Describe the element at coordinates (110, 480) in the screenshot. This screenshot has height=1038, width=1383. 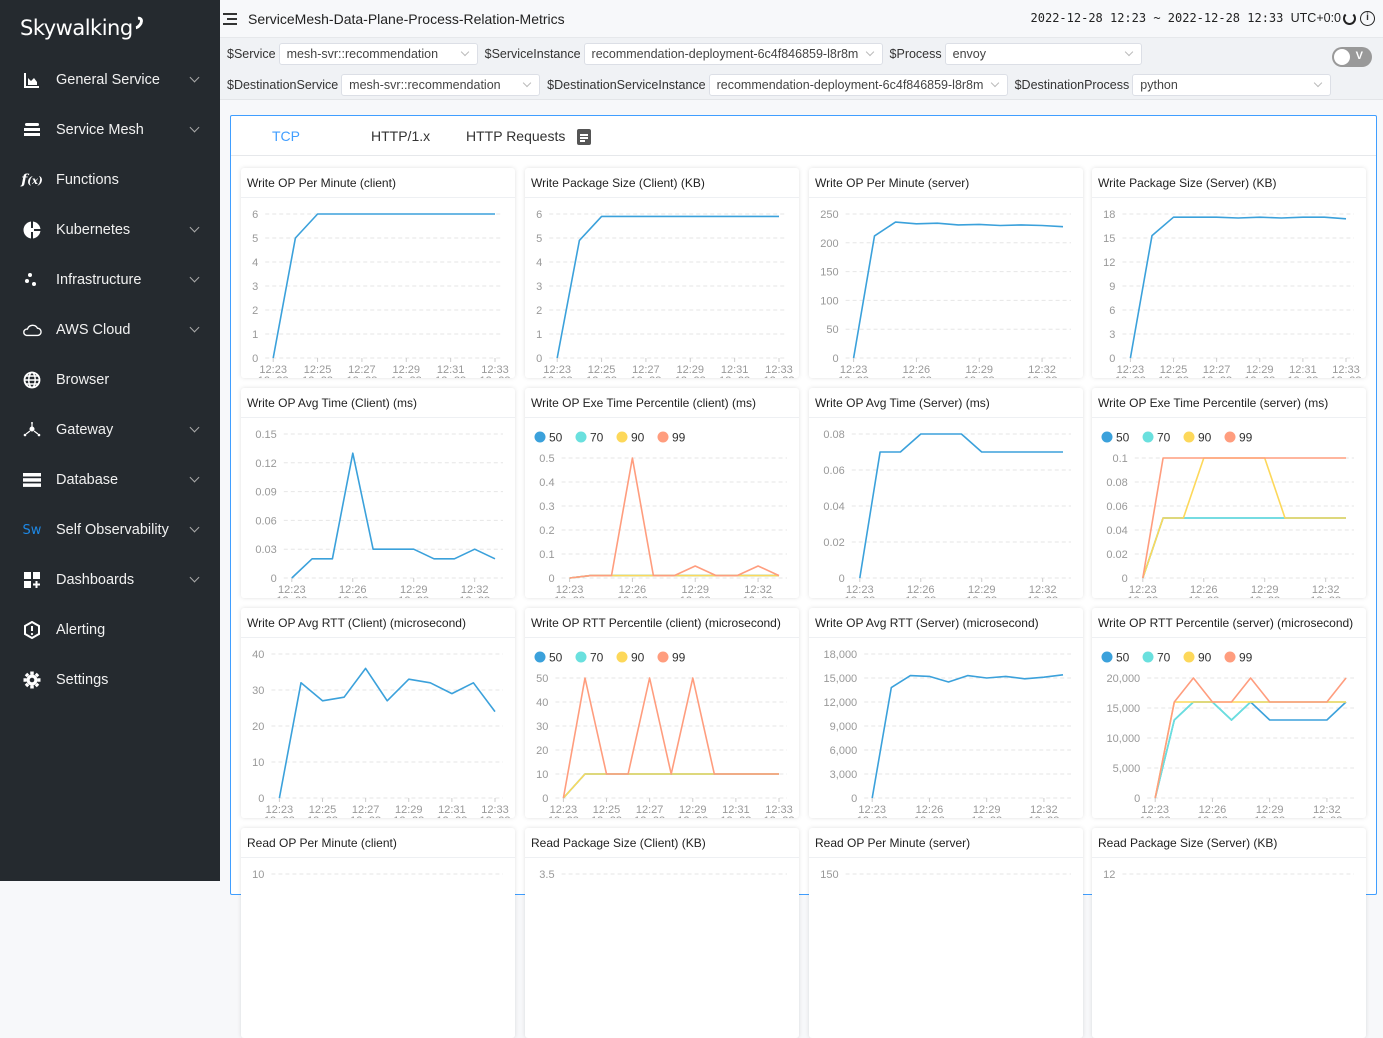
I see `sidebar-item-database: Database` at that location.